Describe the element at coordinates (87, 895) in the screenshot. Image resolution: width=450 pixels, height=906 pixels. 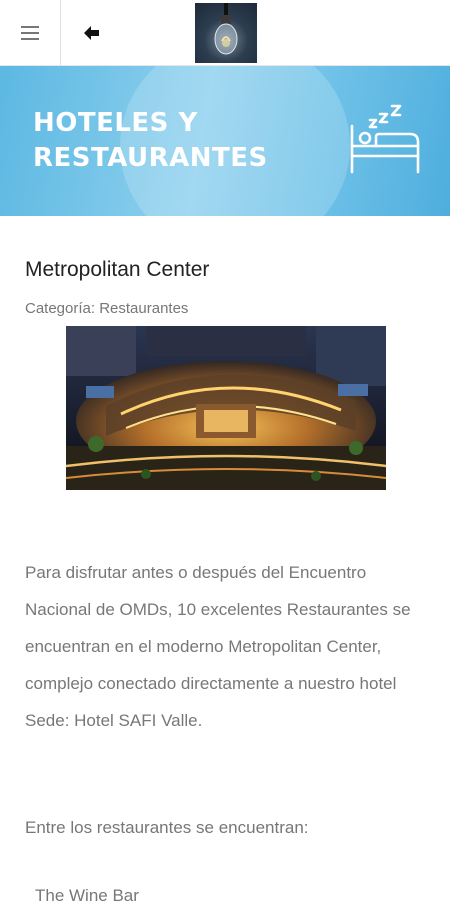
I see `restaurant-list-item: The Wine Bar` at that location.